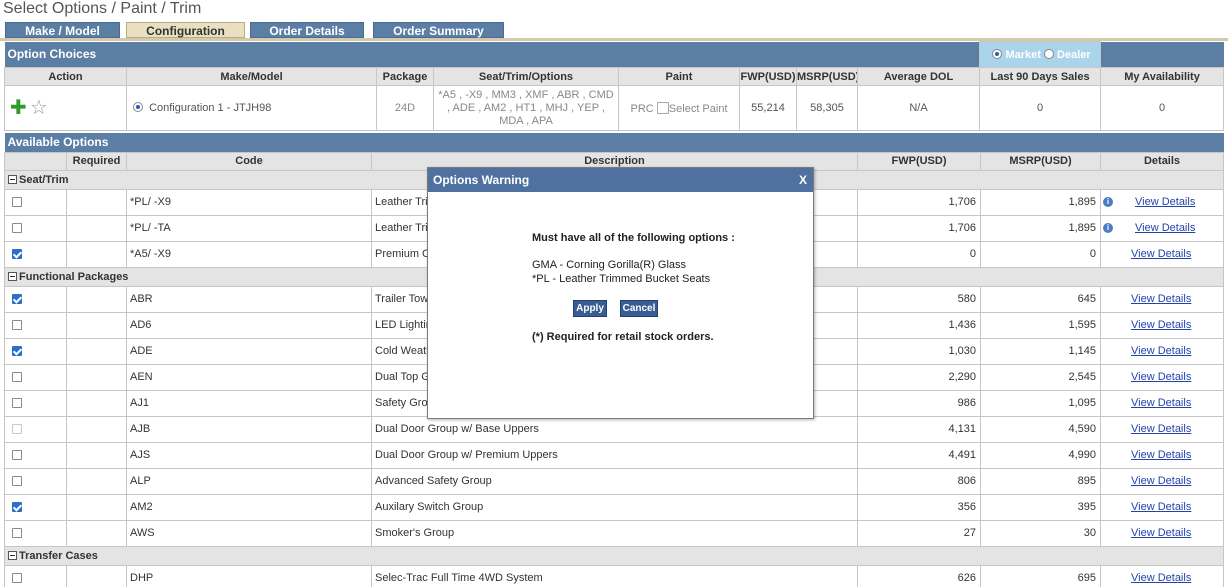  I want to click on option-description: Smoker's Group, so click(614, 533).